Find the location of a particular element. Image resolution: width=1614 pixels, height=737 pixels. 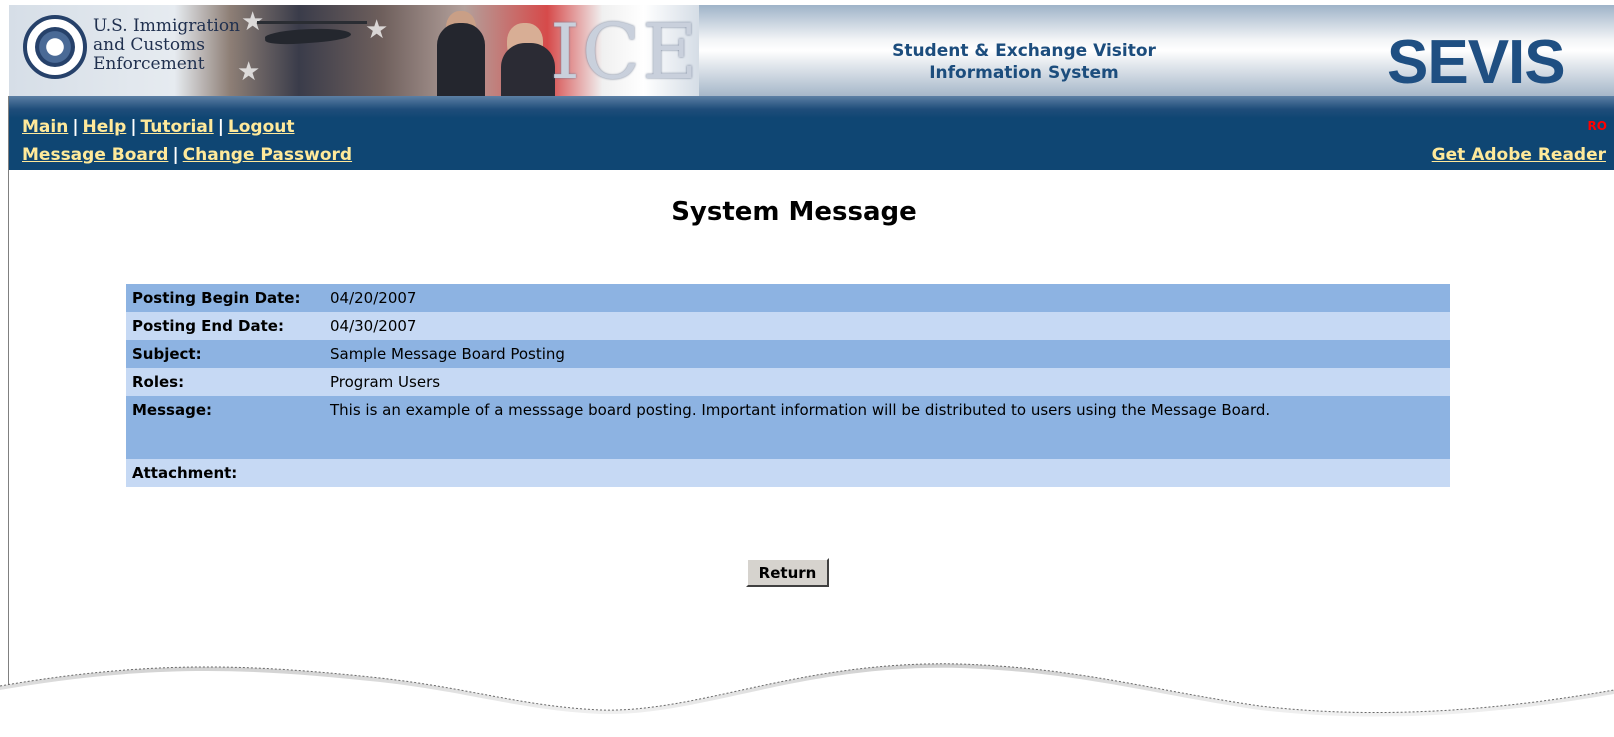

system-name-line: Student & Exchange Visitor is located at coordinates (1024, 51).